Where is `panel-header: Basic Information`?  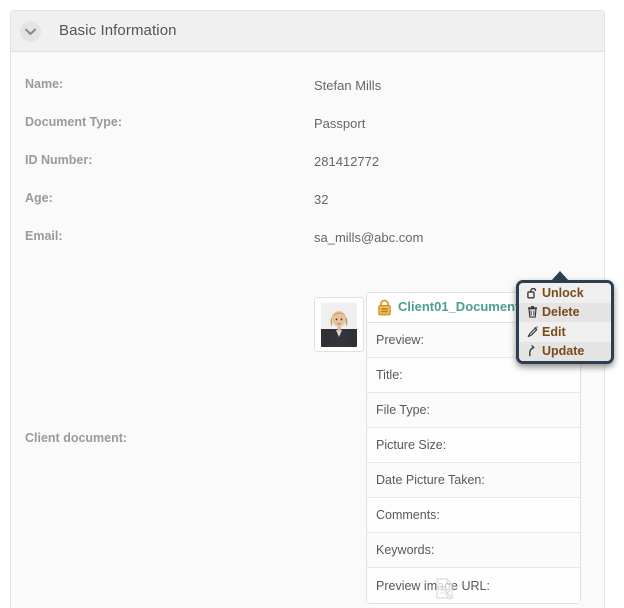 panel-header: Basic Information is located at coordinates (307, 31).